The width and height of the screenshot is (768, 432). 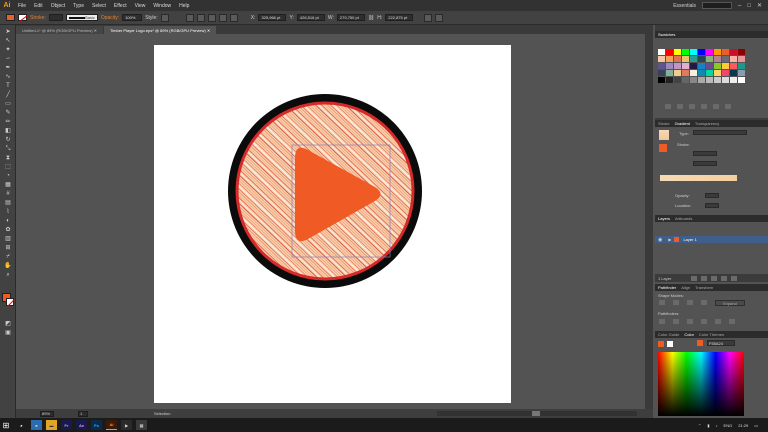 What do you see at coordinates (668, 334) in the screenshot?
I see `tab-color-guide: Color Guide` at bounding box center [668, 334].